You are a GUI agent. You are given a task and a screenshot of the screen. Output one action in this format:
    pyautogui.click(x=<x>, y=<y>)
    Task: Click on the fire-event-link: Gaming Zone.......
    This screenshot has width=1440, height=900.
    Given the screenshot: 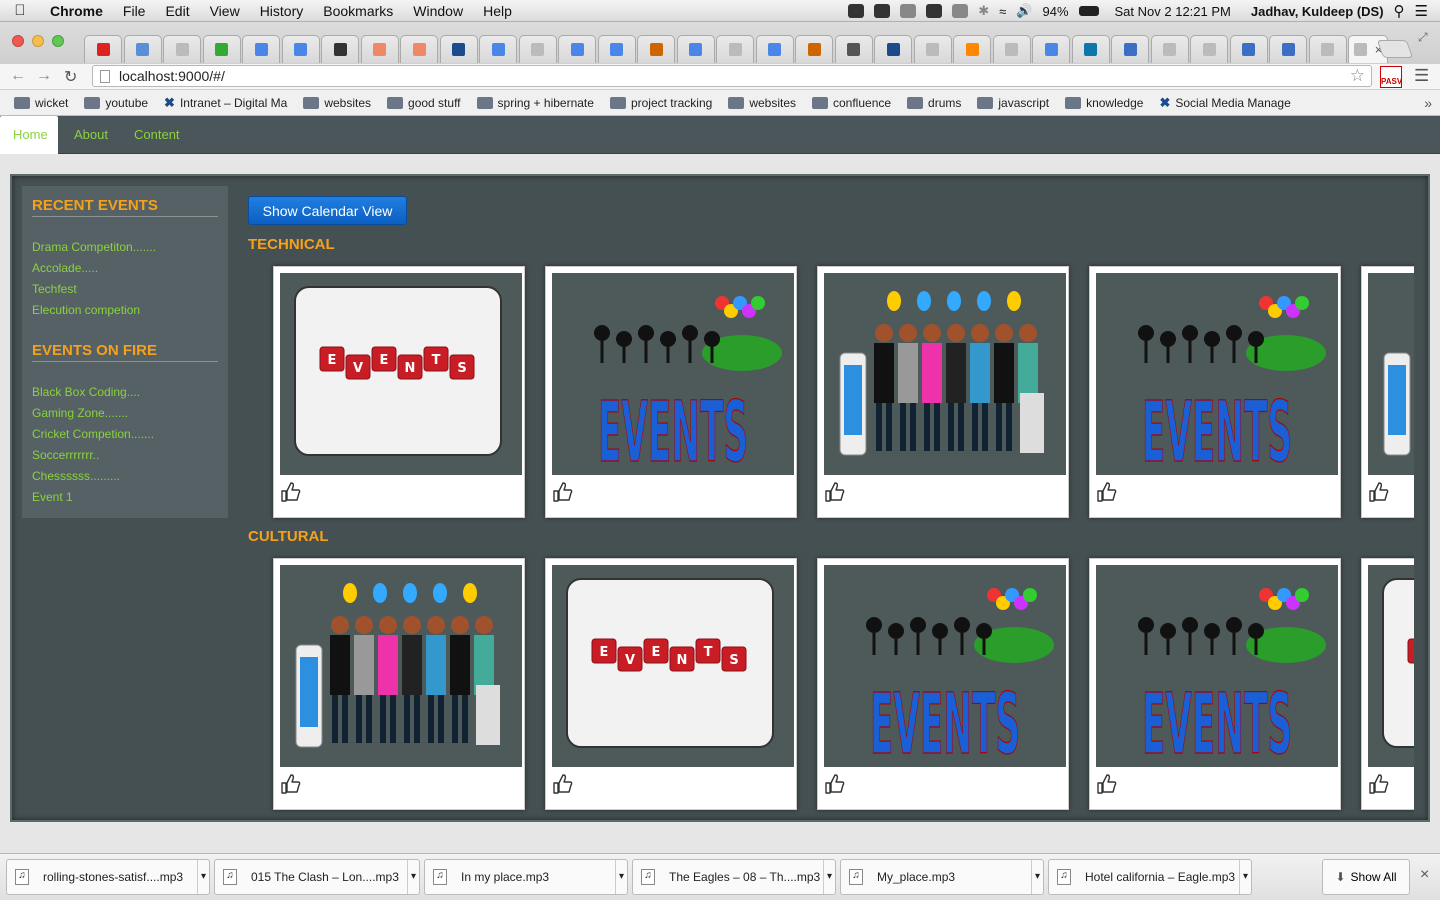 What is the action you would take?
    pyautogui.click(x=80, y=413)
    